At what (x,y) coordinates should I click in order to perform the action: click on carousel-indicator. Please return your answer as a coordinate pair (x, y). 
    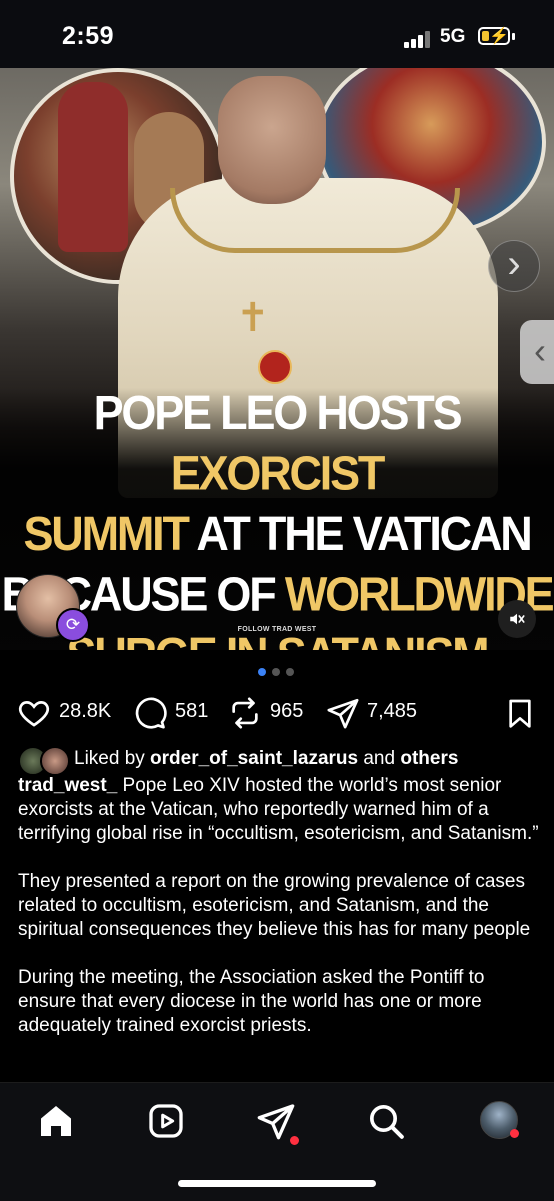
    Looking at the image, I should click on (278, 673).